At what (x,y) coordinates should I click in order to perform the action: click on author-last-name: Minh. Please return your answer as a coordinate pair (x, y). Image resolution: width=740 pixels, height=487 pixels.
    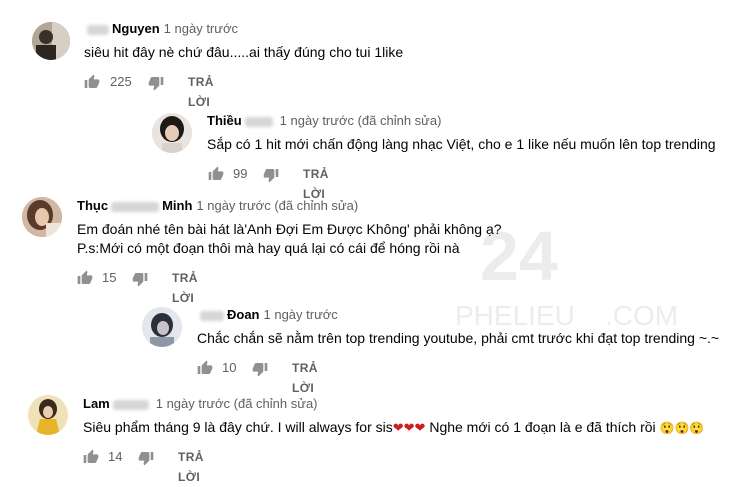
    Looking at the image, I should click on (177, 205).